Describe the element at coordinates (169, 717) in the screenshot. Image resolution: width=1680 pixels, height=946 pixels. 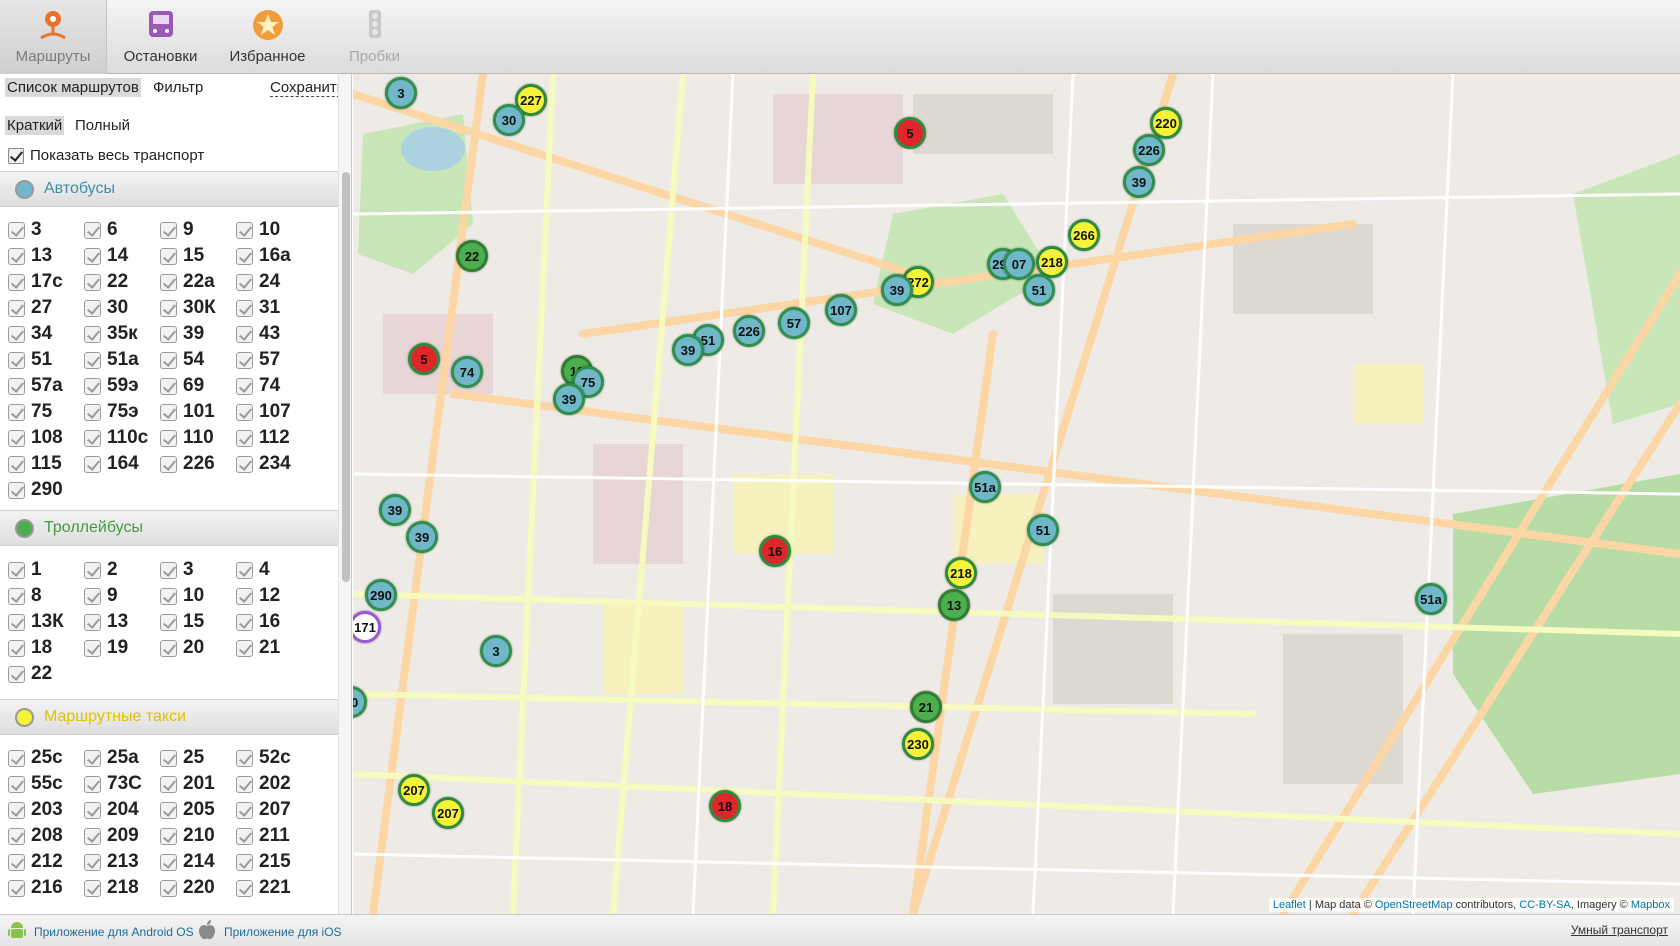
I see `group-header-taxis: Маршрутные такси` at that location.